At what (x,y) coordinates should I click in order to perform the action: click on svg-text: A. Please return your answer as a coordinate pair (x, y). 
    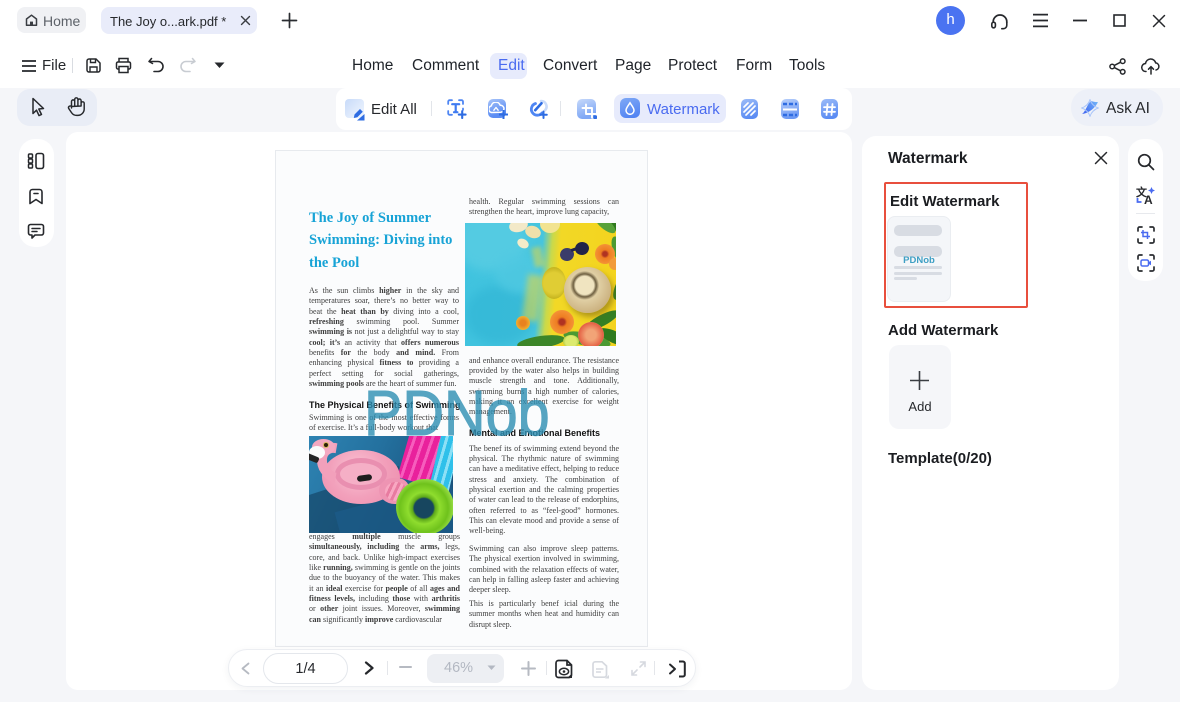
    Looking at the image, I should click on (1148, 199).